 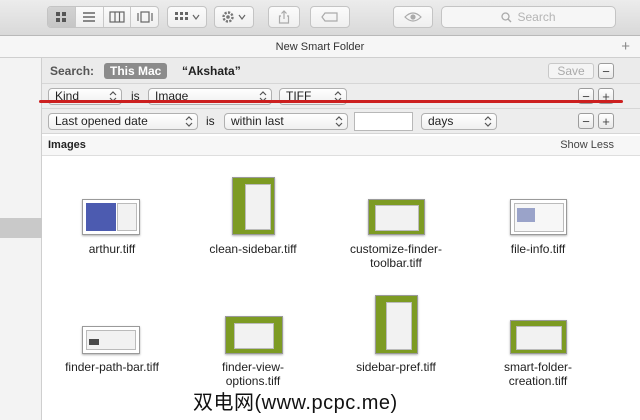 What do you see at coordinates (383, 121) in the screenshot?
I see `days-count-input` at bounding box center [383, 121].